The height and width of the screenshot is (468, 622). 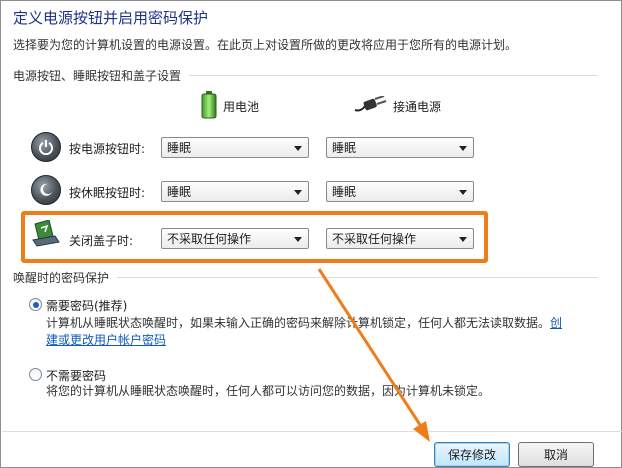 I want to click on plugged-column-header: 接通电源, so click(x=397, y=106).